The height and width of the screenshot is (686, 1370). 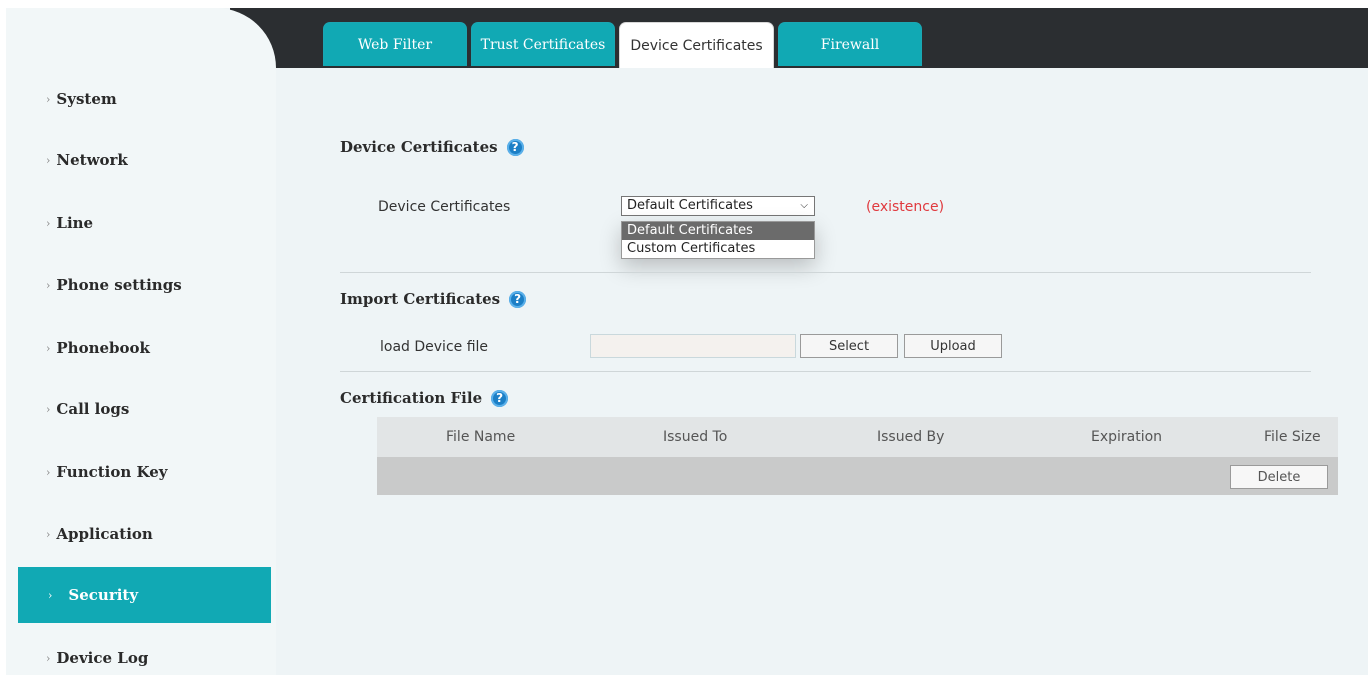 What do you see at coordinates (911, 437) in the screenshot?
I see `column-header-issued-by: Issued By` at bounding box center [911, 437].